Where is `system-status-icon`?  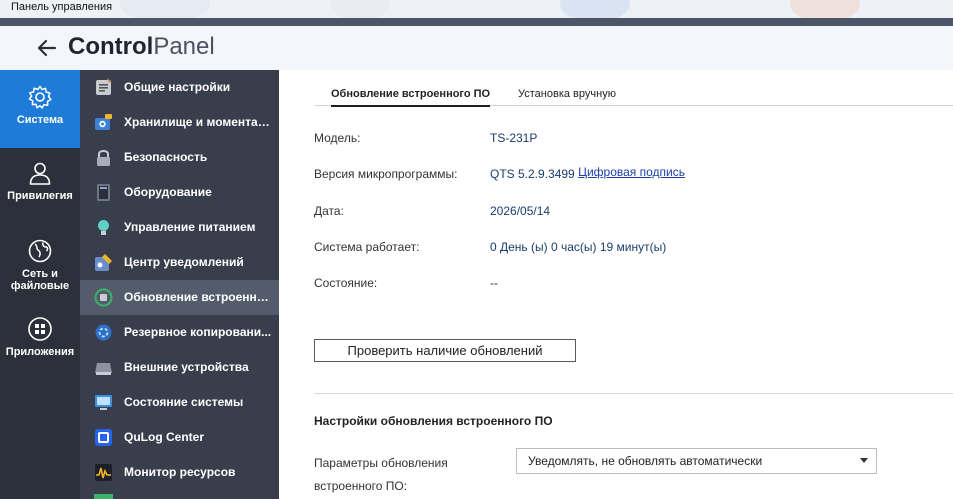 system-status-icon is located at coordinates (103, 402).